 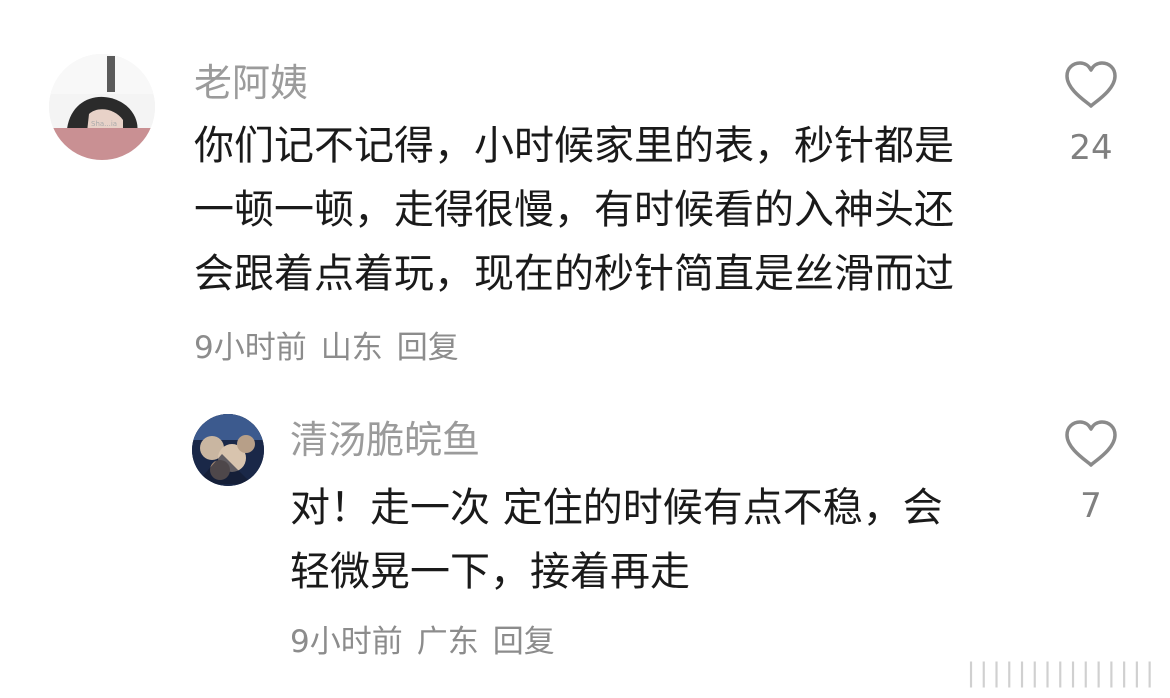 I want to click on like-count: 24, so click(x=1091, y=148).